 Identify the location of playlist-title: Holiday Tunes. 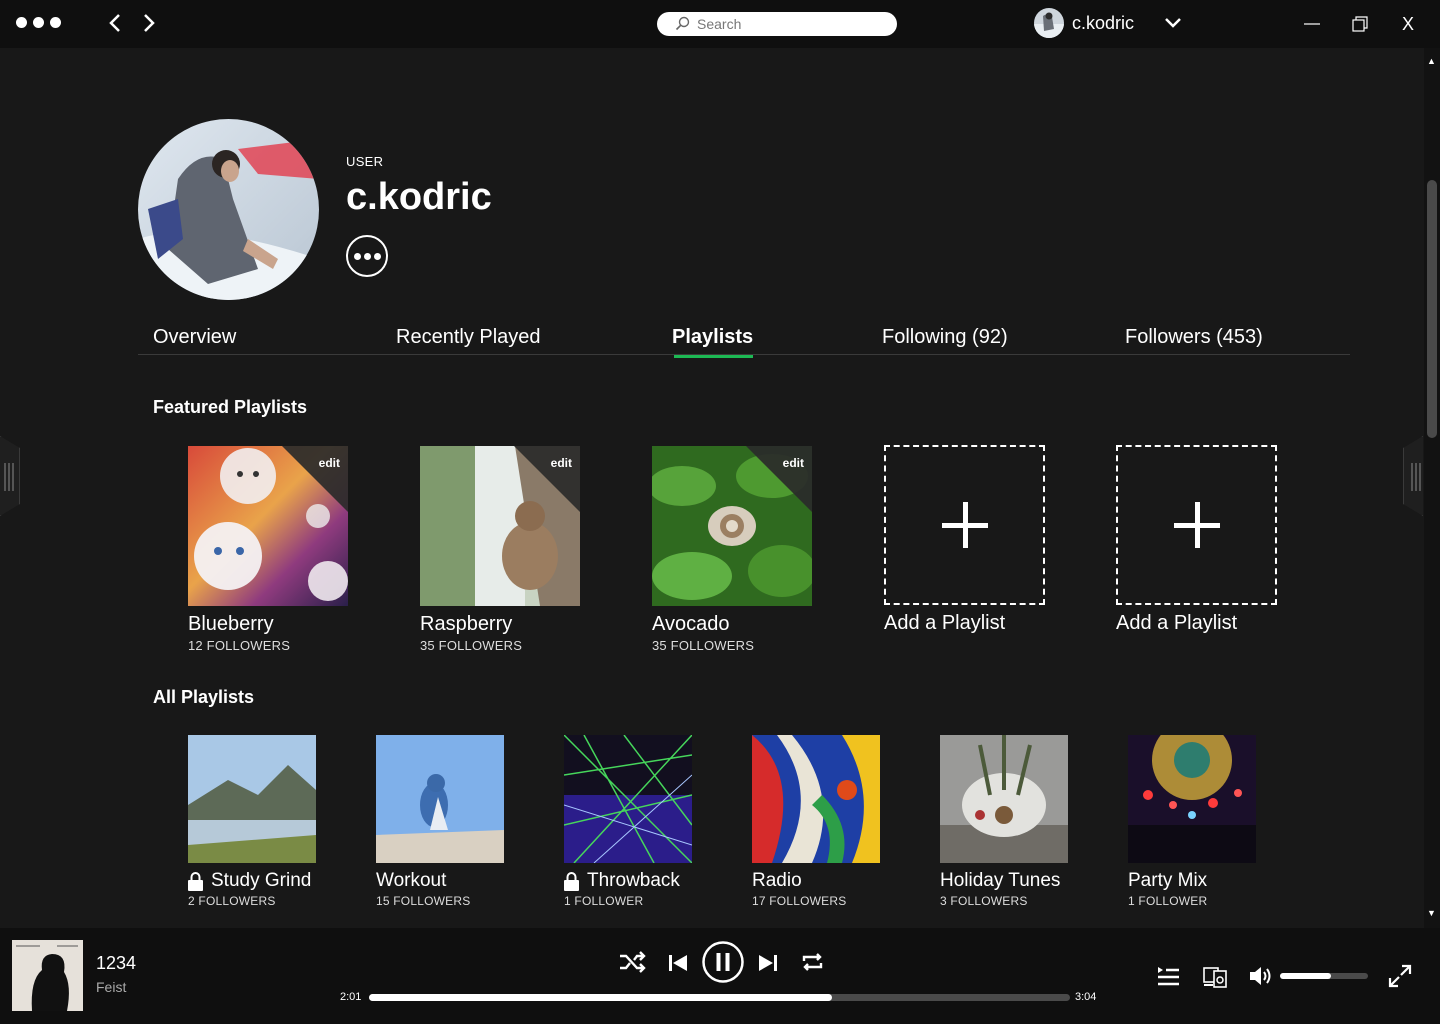
(1005, 881).